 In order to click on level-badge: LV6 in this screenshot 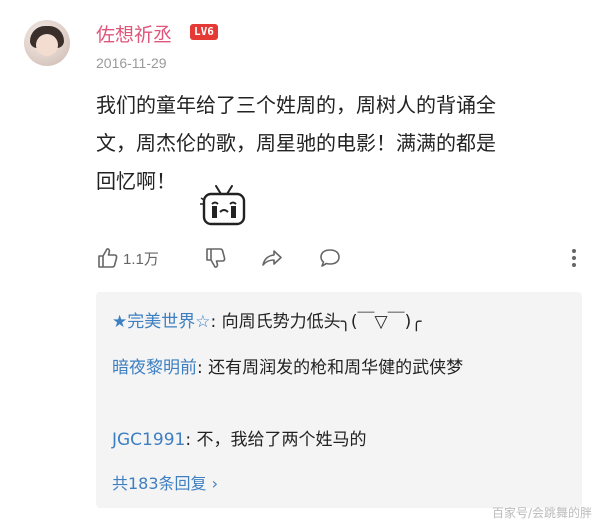, I will do `click(204, 32)`.